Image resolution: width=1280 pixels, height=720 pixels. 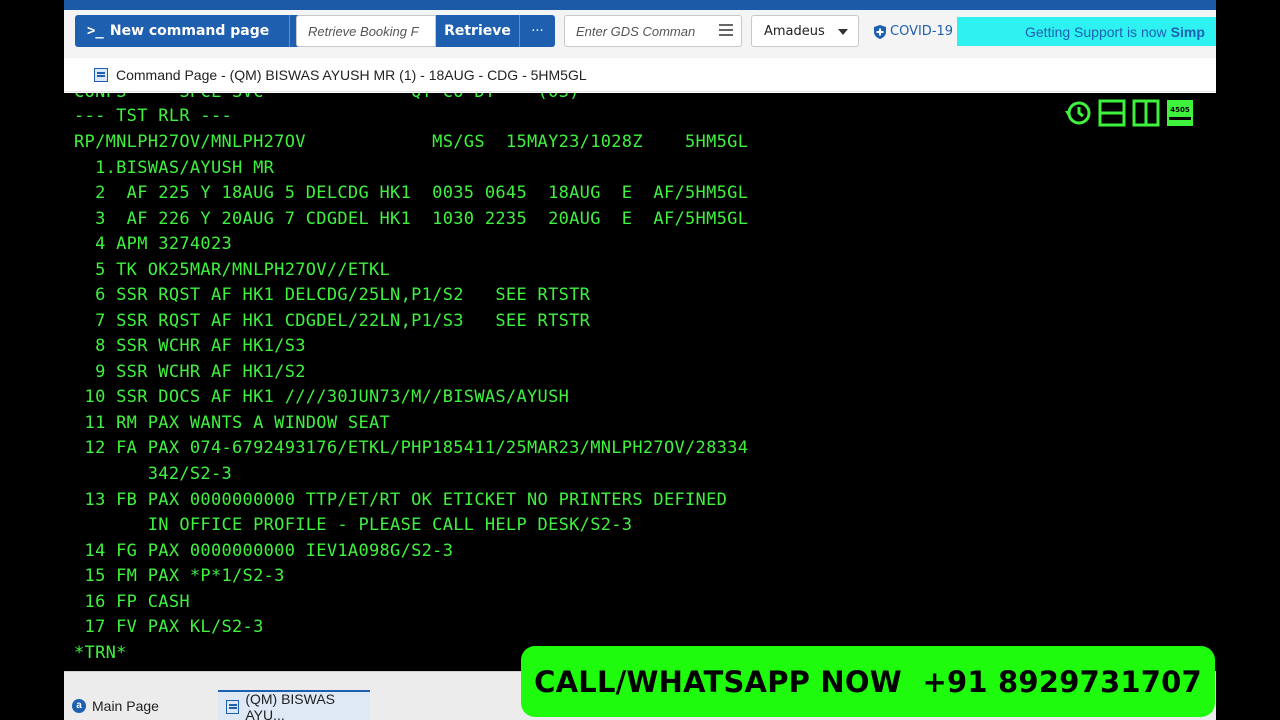 I want to click on support-banner: Getting Support is now Simp, so click(x=1086, y=31).